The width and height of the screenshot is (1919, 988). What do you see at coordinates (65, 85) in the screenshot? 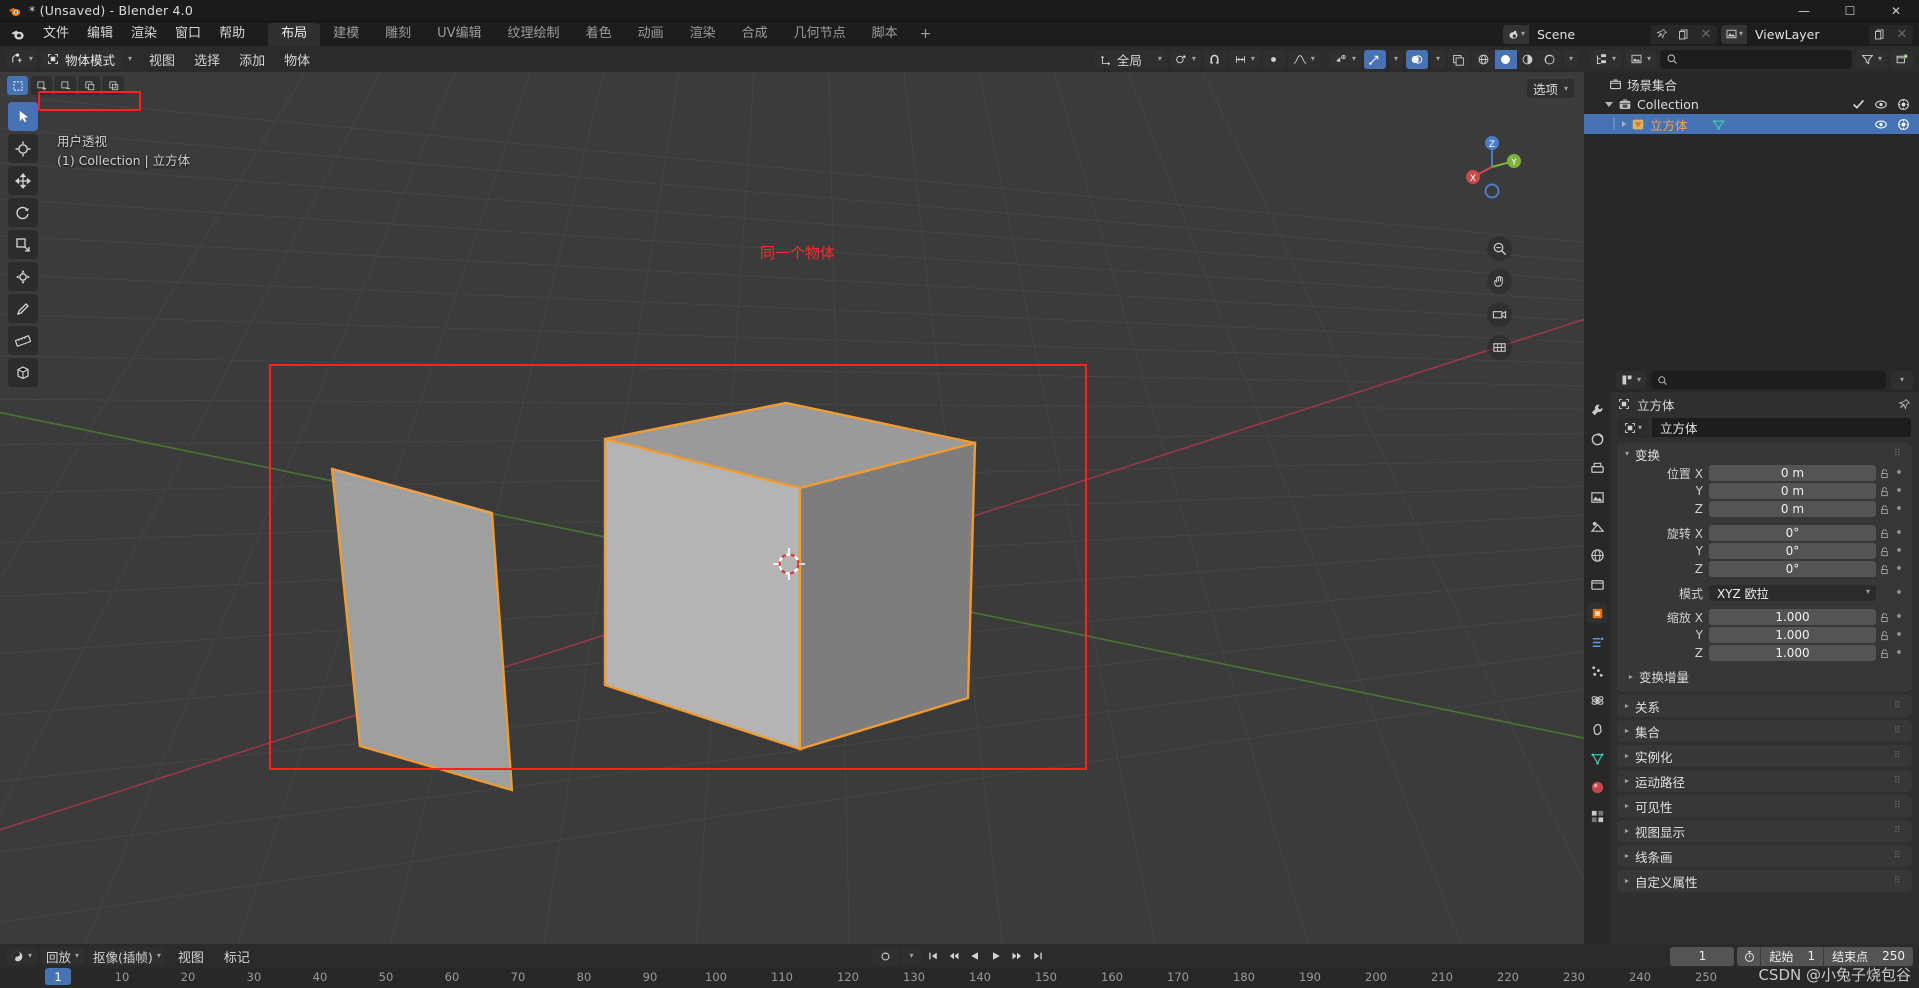
I see `select-subtract-icon` at bounding box center [65, 85].